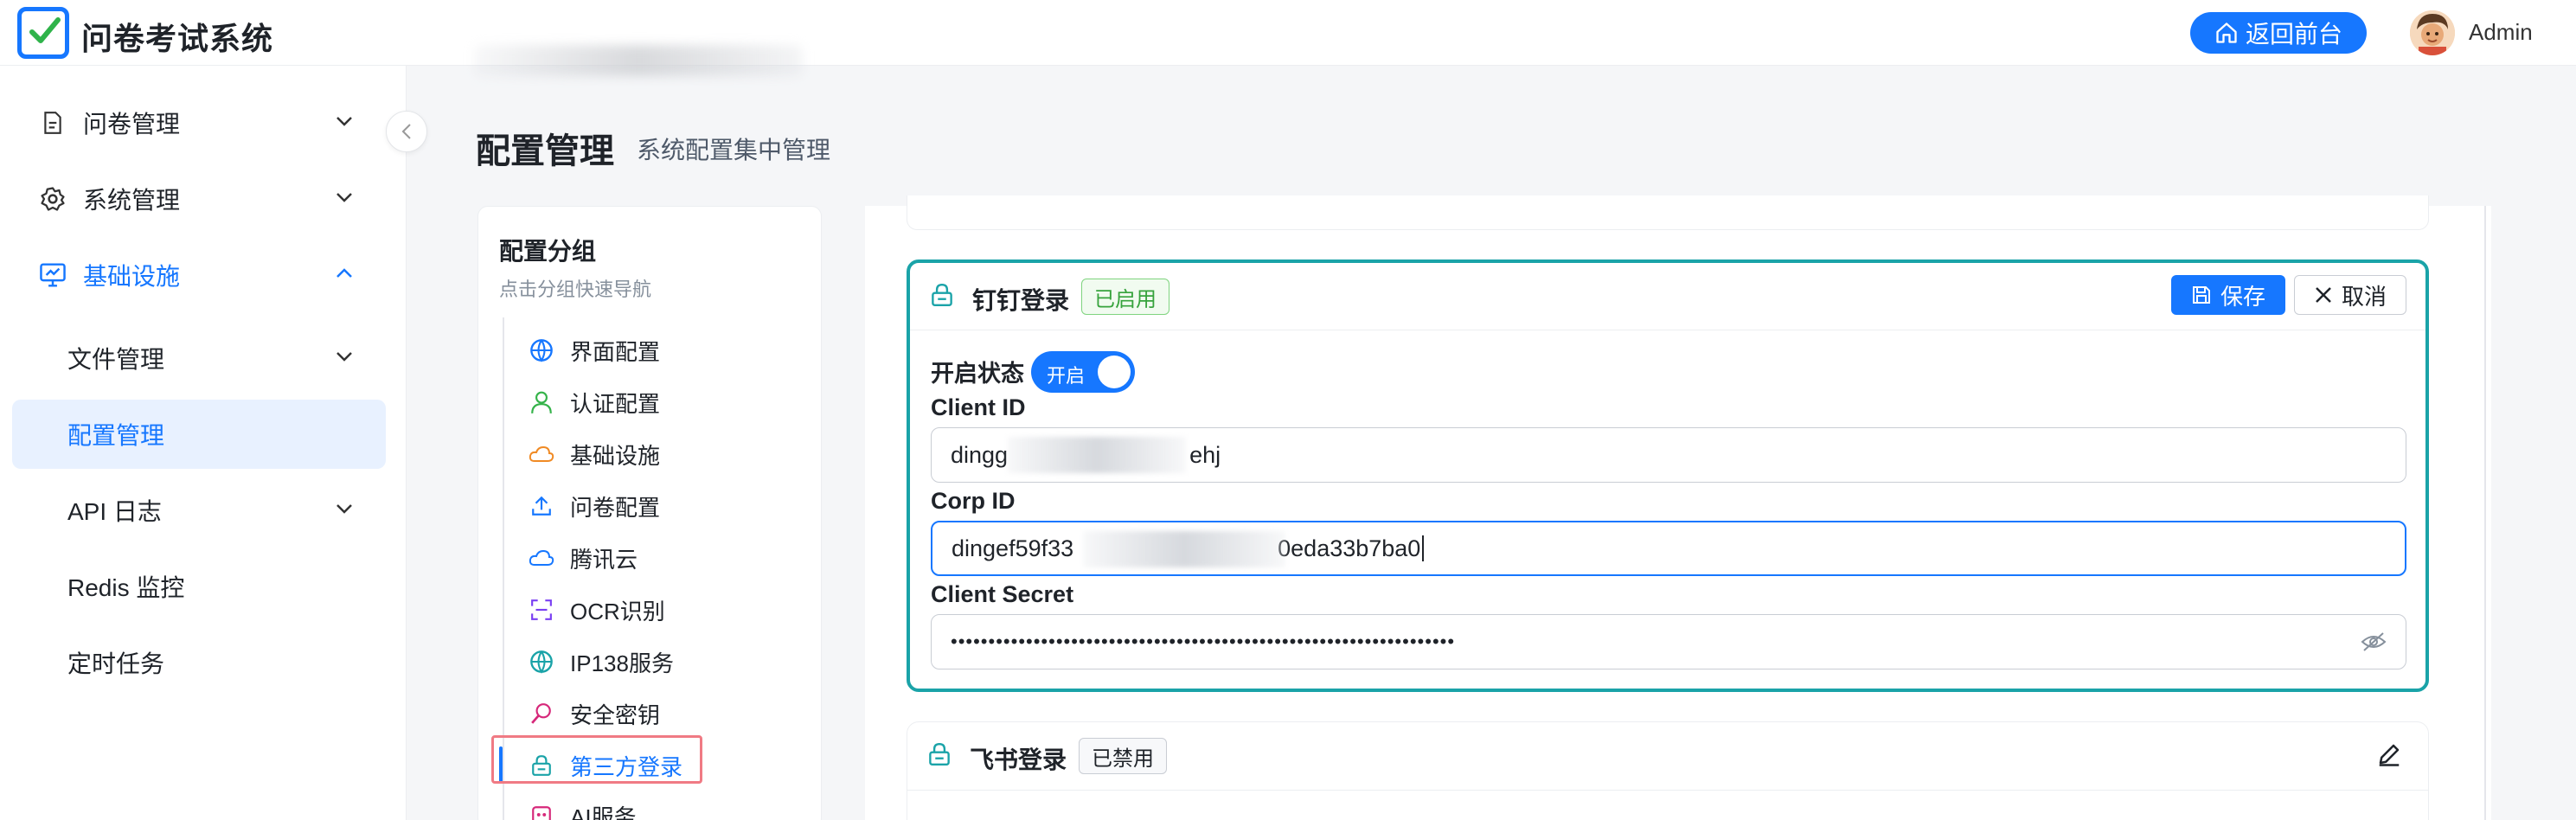 The width and height of the screenshot is (2576, 820). Describe the element at coordinates (1066, 376) in the screenshot. I see `toggle-label: 开启` at that location.